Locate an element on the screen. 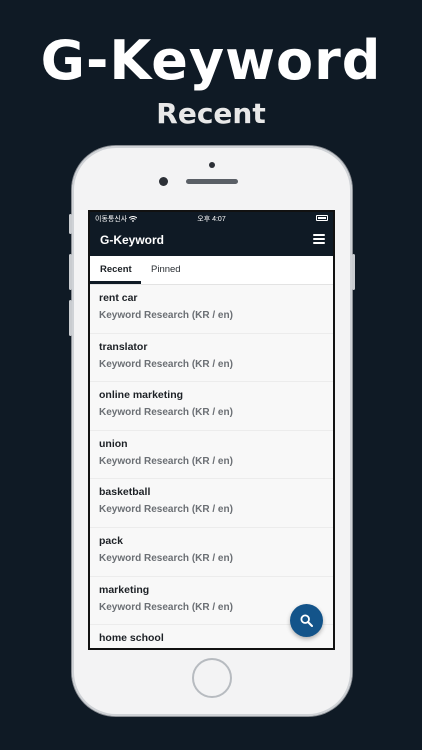 The width and height of the screenshot is (422, 750). list-item: pack Keyword Research (KR / en) is located at coordinates (211, 552).